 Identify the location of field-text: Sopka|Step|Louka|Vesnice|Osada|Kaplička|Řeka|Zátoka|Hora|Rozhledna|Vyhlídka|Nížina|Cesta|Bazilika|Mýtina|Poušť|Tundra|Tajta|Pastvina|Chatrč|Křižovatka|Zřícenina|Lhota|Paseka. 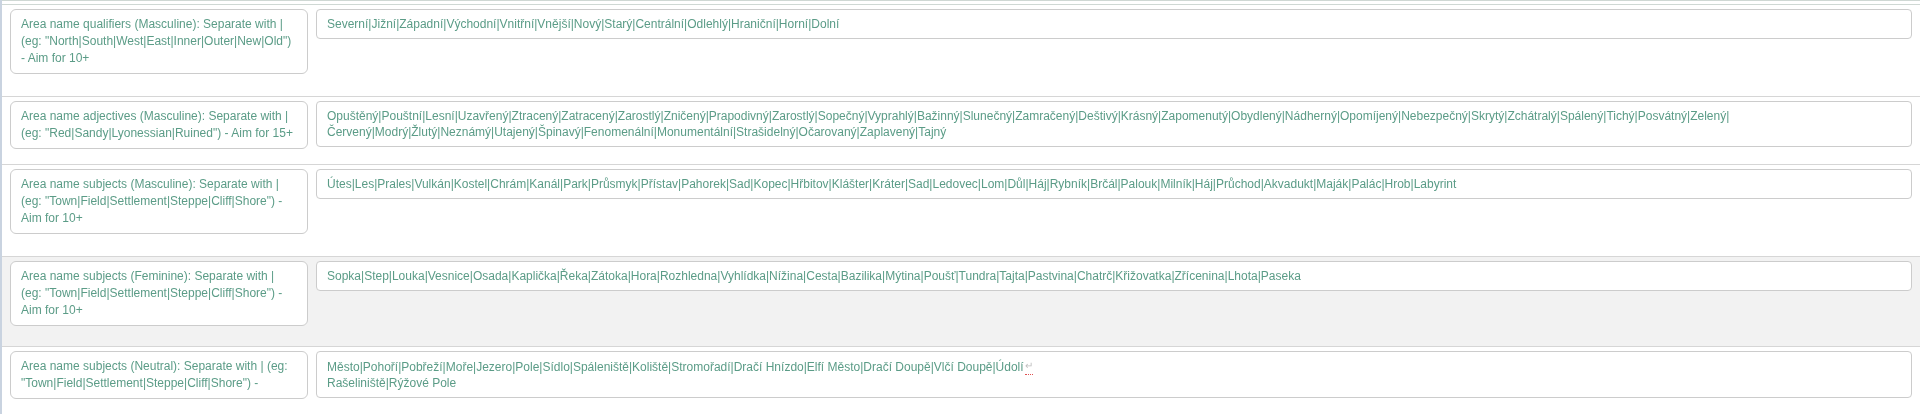
(814, 276).